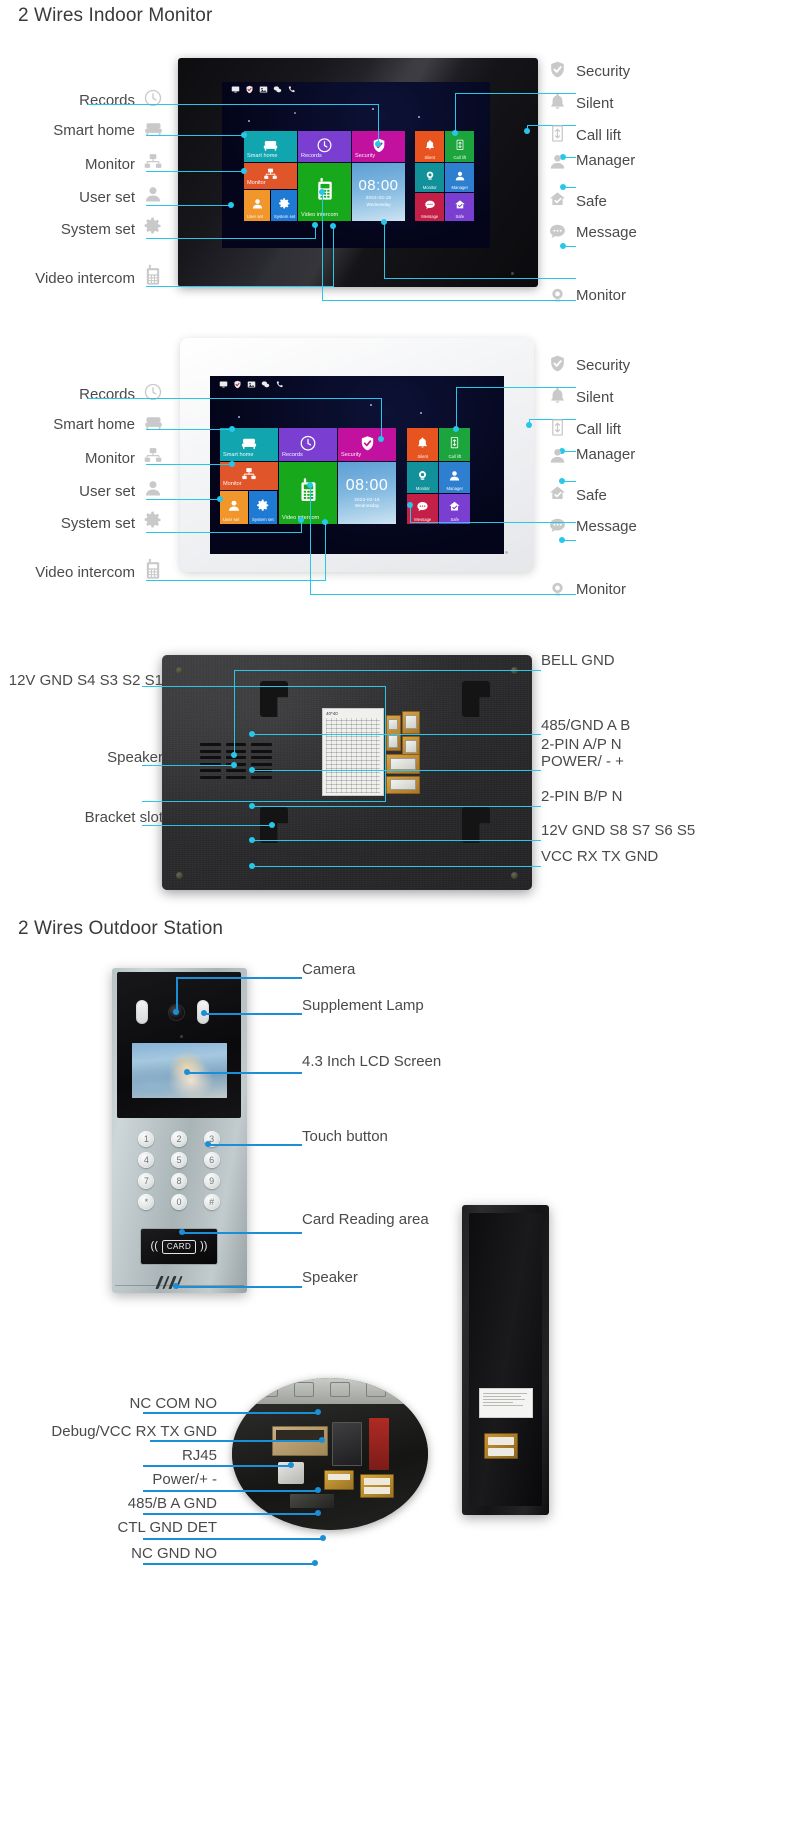 This screenshot has width=800, height=1821. I want to click on label-speaker: Speaker, so click(135, 757).